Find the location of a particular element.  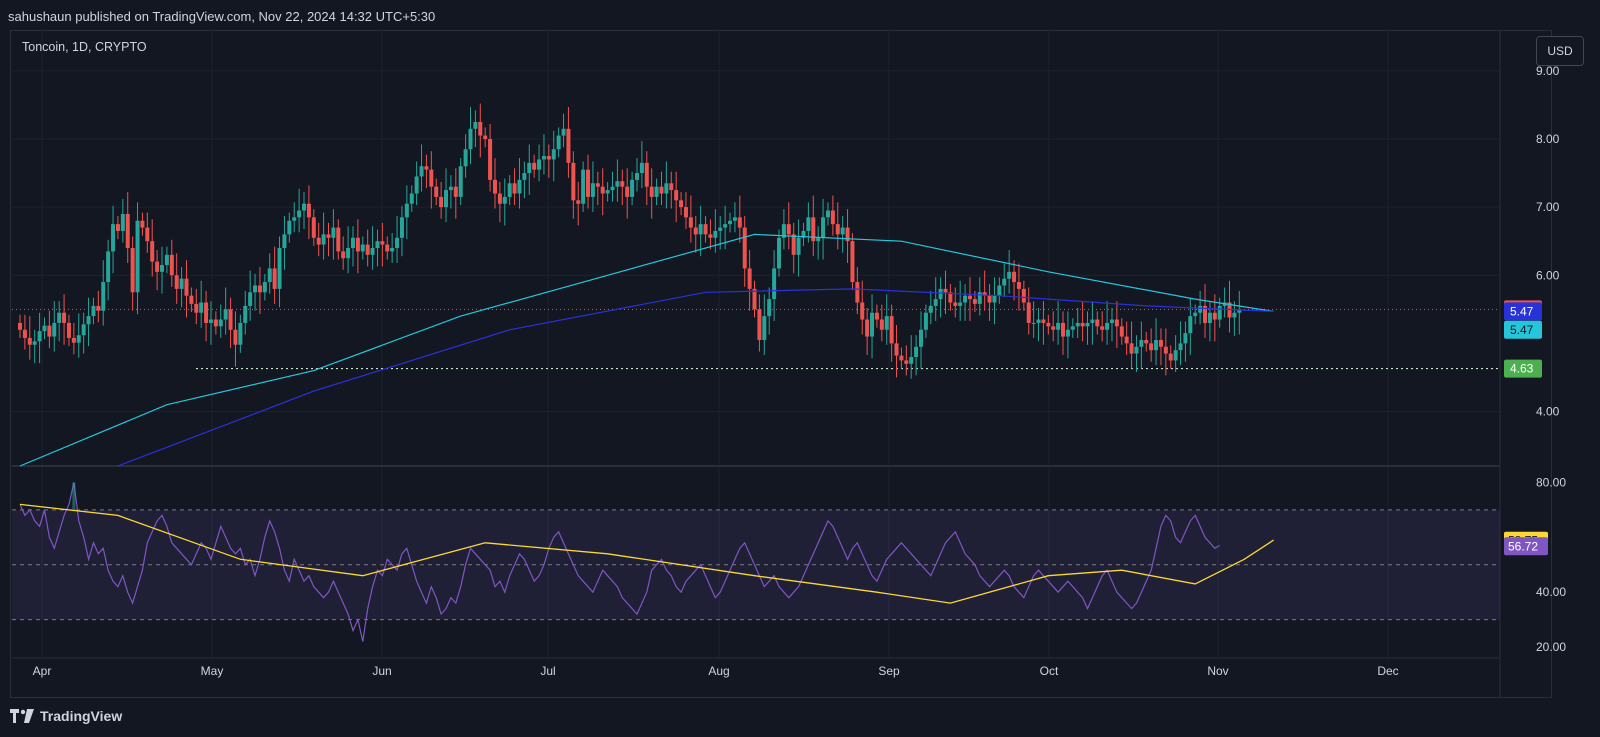

time-tick-3: Jul is located at coordinates (547, 671).